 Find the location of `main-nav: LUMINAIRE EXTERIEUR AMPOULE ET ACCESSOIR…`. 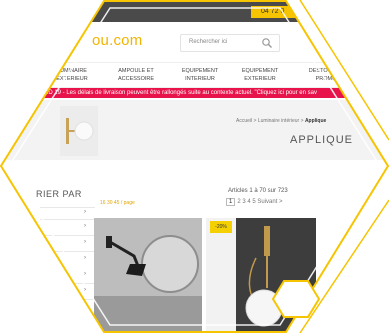

main-nav: LUMINAIRE EXTERIEUR AMPOULE ET ACCESSOIR… is located at coordinates (194, 75).